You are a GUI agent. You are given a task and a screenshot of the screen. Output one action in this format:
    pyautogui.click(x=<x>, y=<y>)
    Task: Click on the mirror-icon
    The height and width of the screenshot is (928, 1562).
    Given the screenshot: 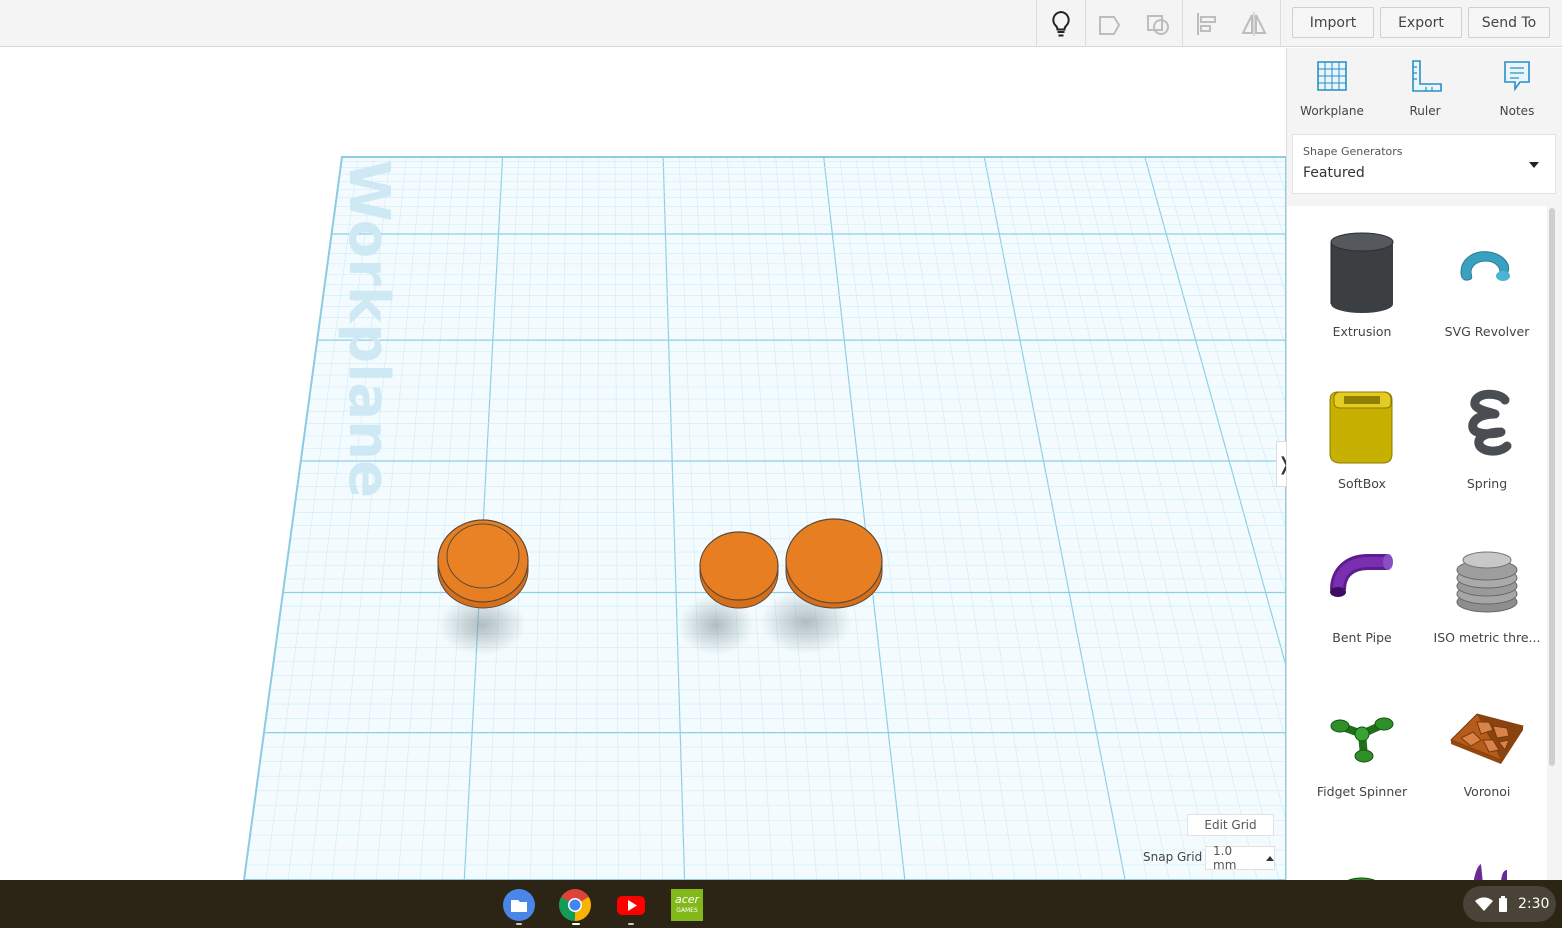 What is the action you would take?
    pyautogui.click(x=1254, y=23)
    